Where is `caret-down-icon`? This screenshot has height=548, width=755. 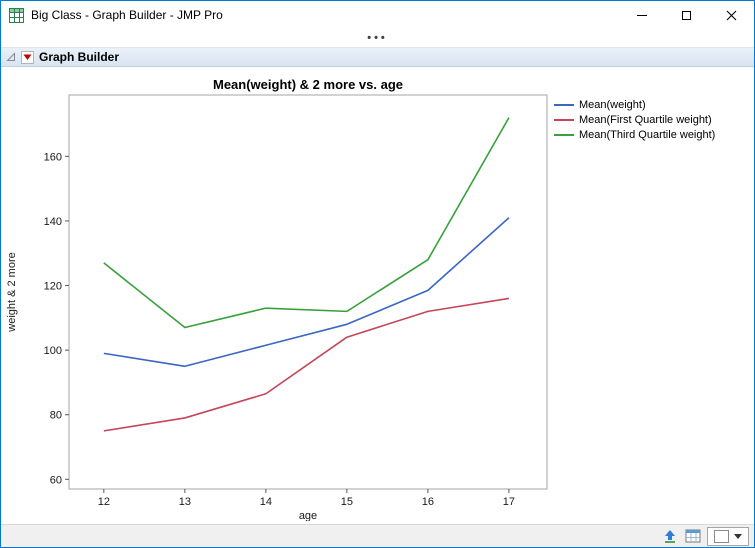 caret-down-icon is located at coordinates (738, 536).